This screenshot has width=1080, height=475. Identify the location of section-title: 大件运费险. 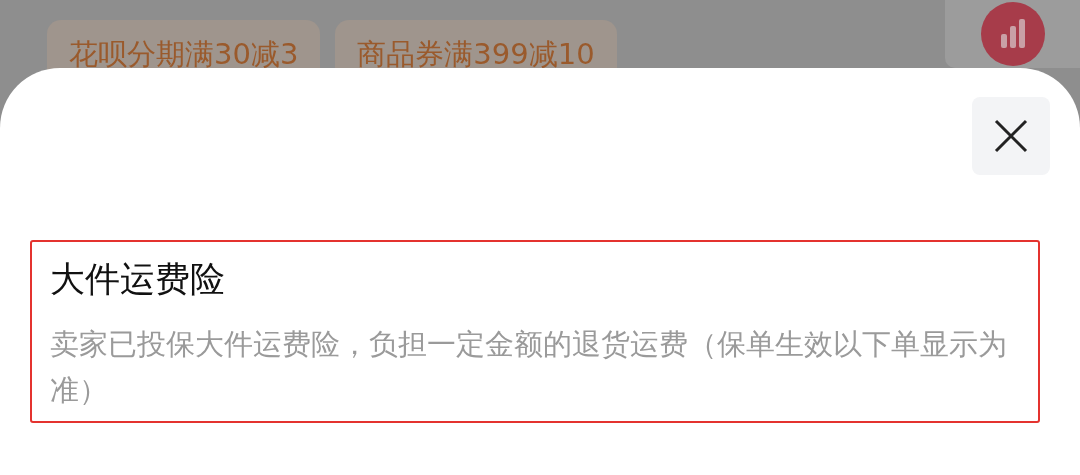
(138, 279).